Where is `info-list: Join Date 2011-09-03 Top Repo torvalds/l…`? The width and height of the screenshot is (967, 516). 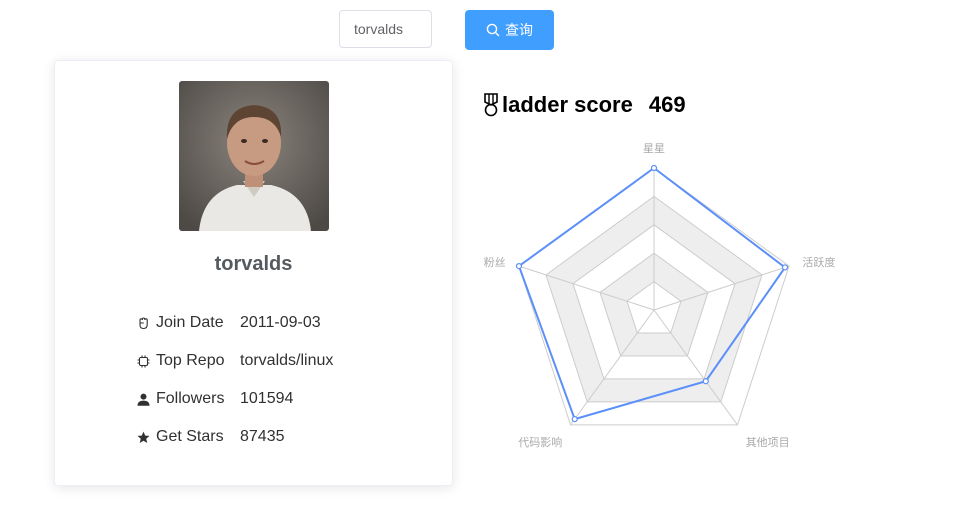 info-list: Join Date 2011-09-03 Top Repo torvalds/l… is located at coordinates (286, 380).